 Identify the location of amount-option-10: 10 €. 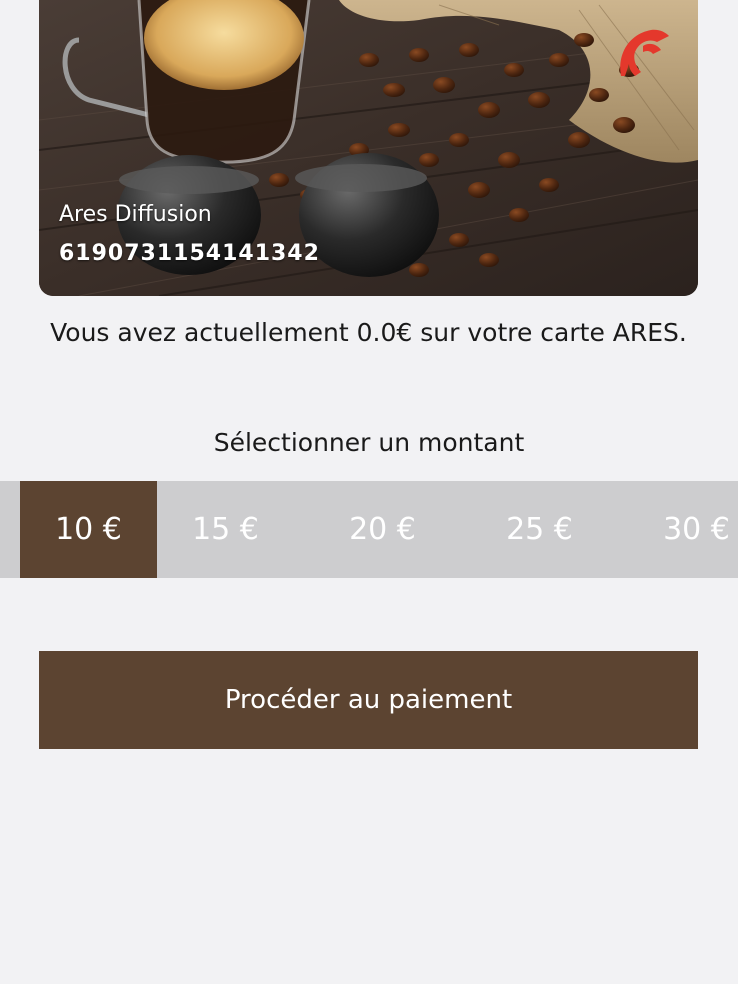
(88, 529).